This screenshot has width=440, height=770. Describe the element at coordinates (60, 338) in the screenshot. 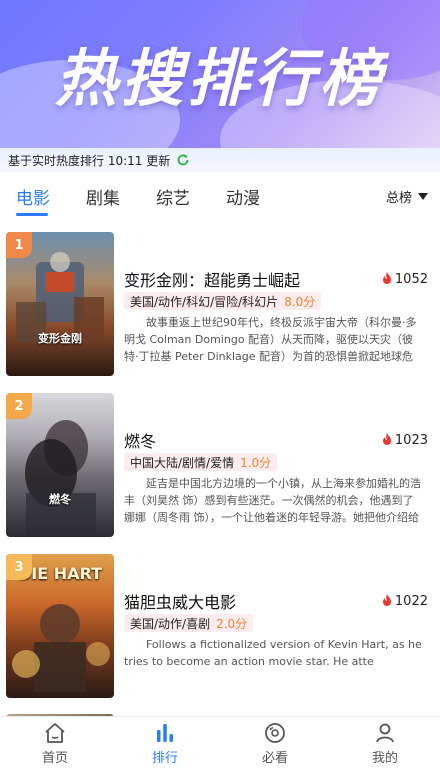

I see `poster-caption: 变形金刚` at that location.